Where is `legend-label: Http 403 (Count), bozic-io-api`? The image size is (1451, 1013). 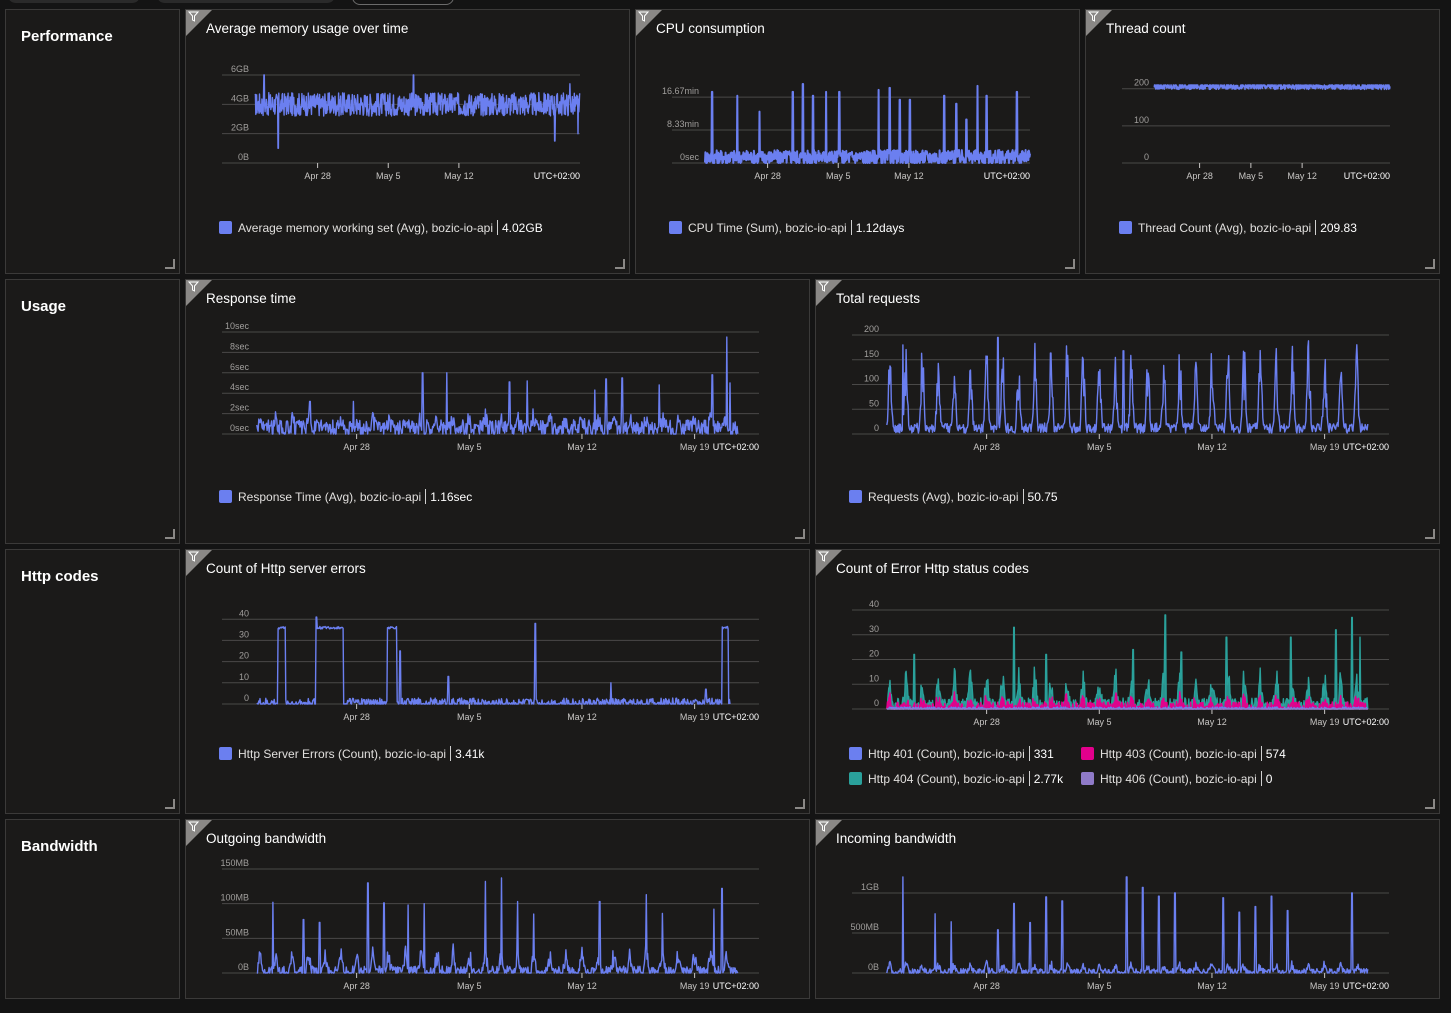
legend-label: Http 403 (Count), bozic-io-api is located at coordinates (1178, 753).